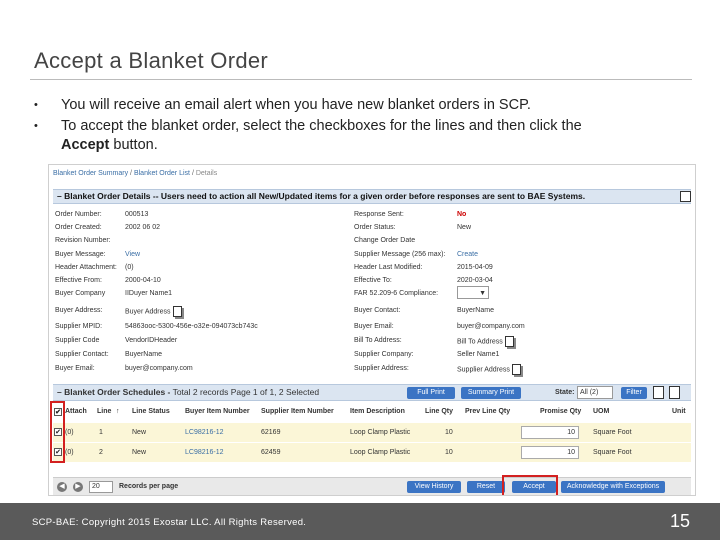 The image size is (720, 540). What do you see at coordinates (439, 412) in the screenshot?
I see `col-line-qty: Line Qty` at bounding box center [439, 412].